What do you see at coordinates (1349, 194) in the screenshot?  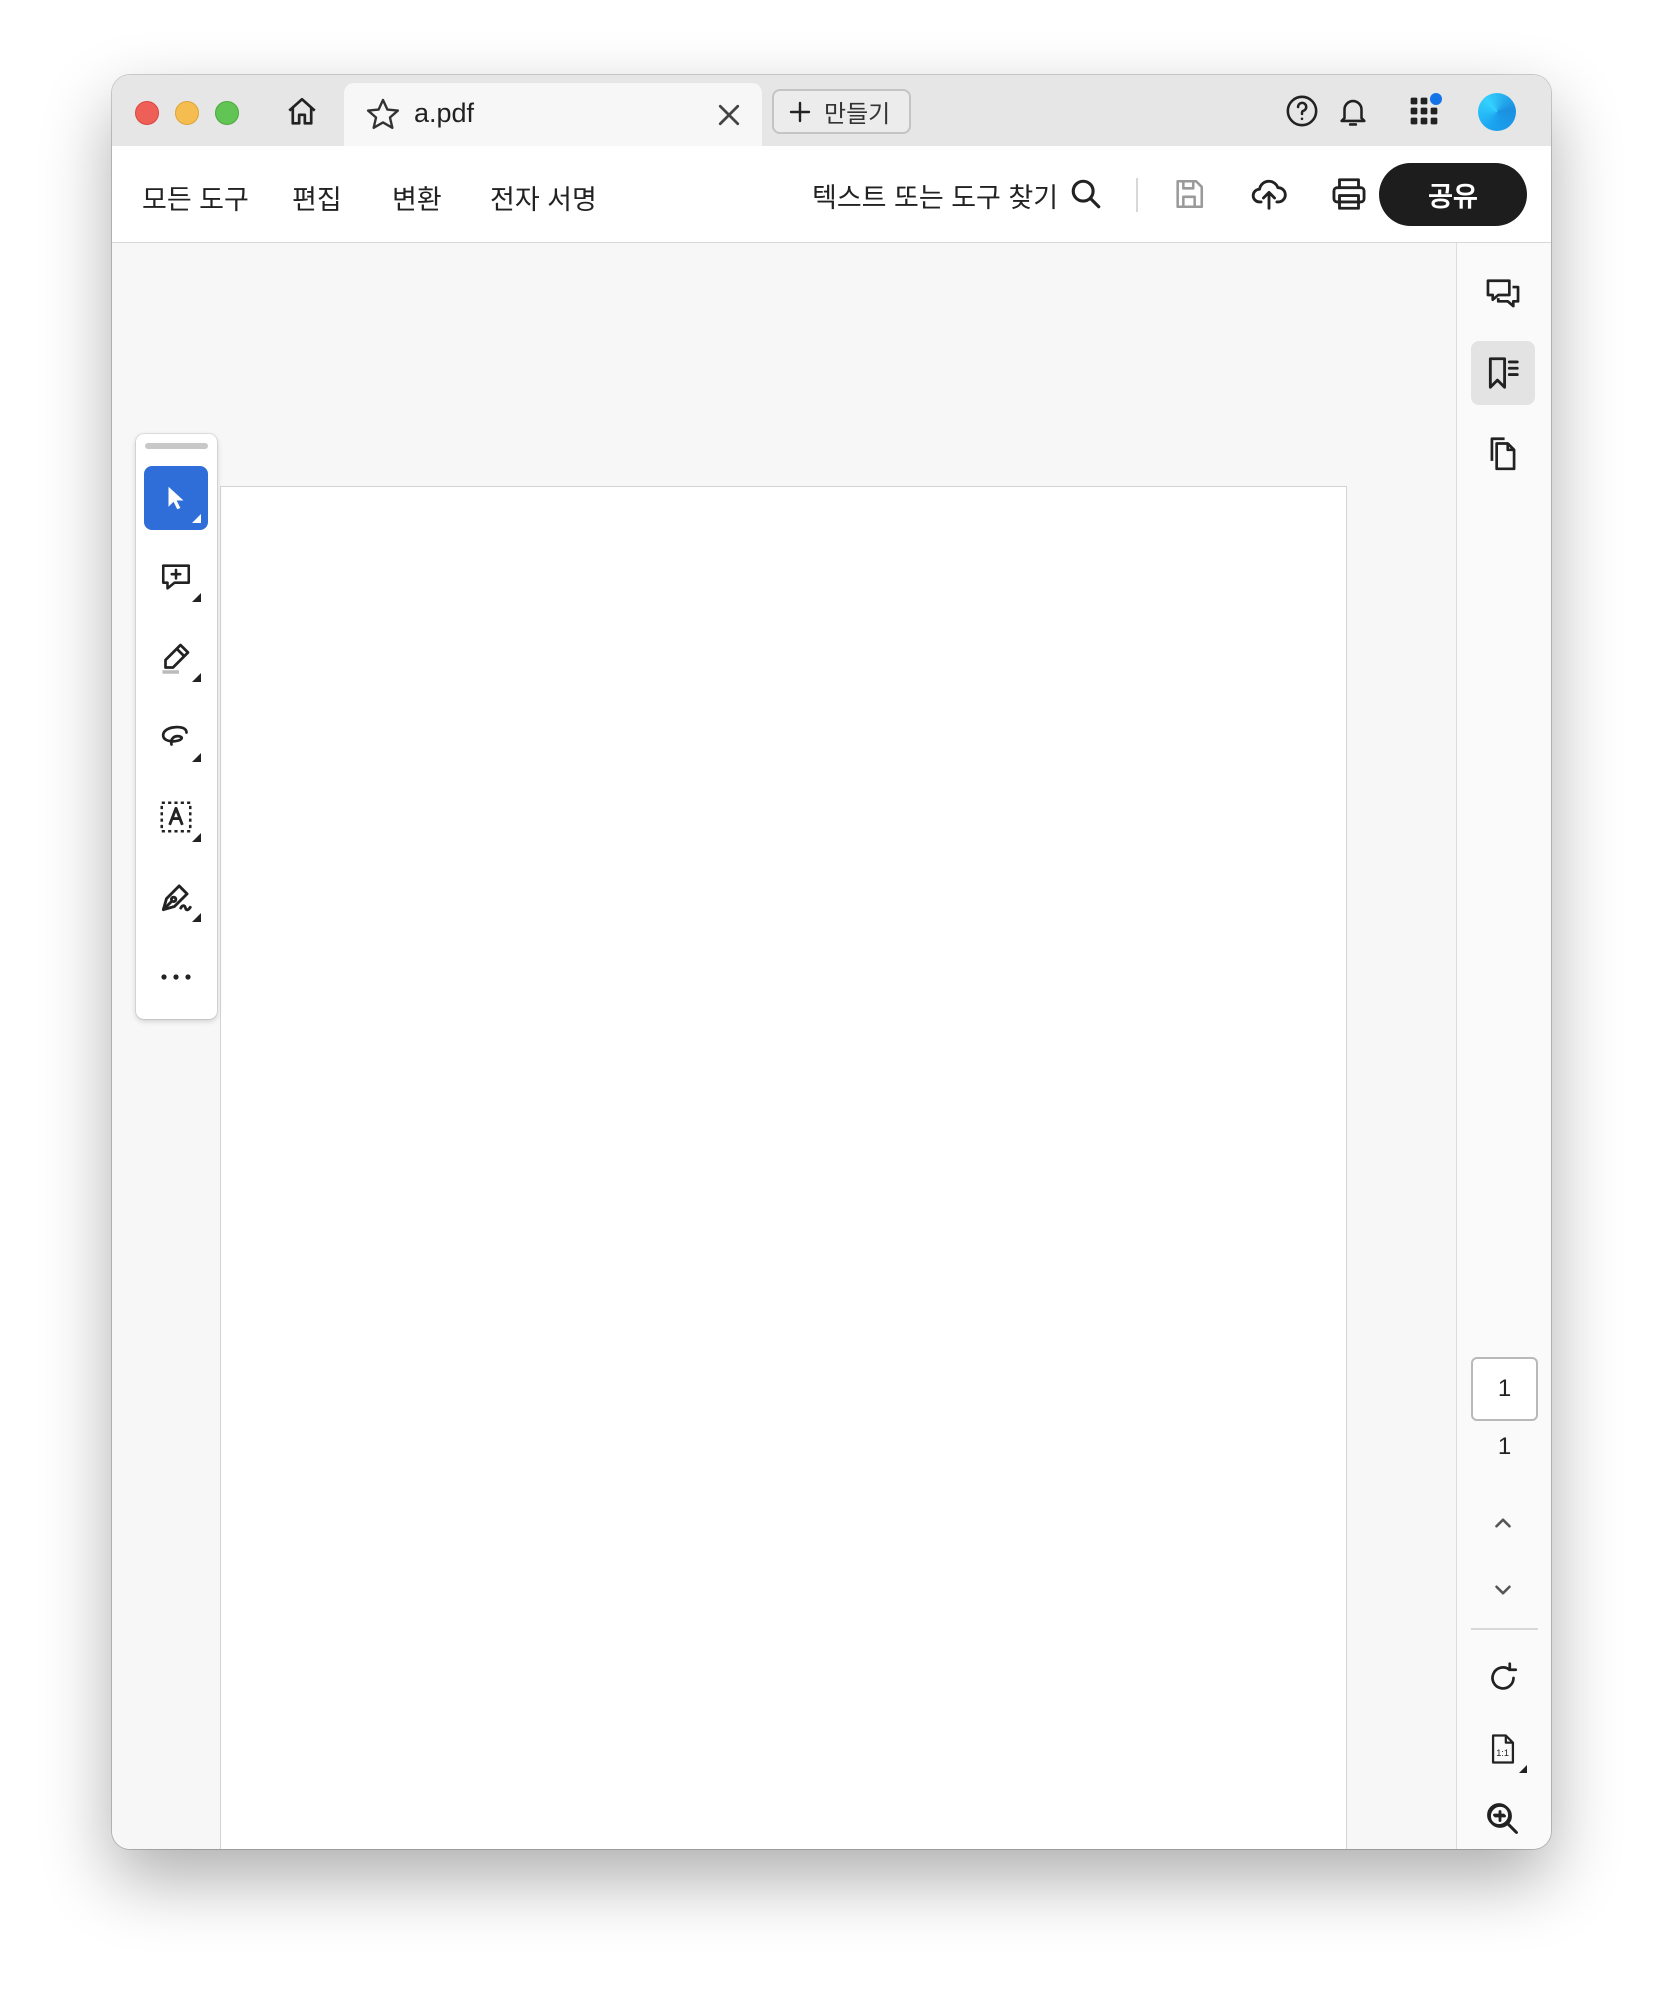 I see `print-icon` at bounding box center [1349, 194].